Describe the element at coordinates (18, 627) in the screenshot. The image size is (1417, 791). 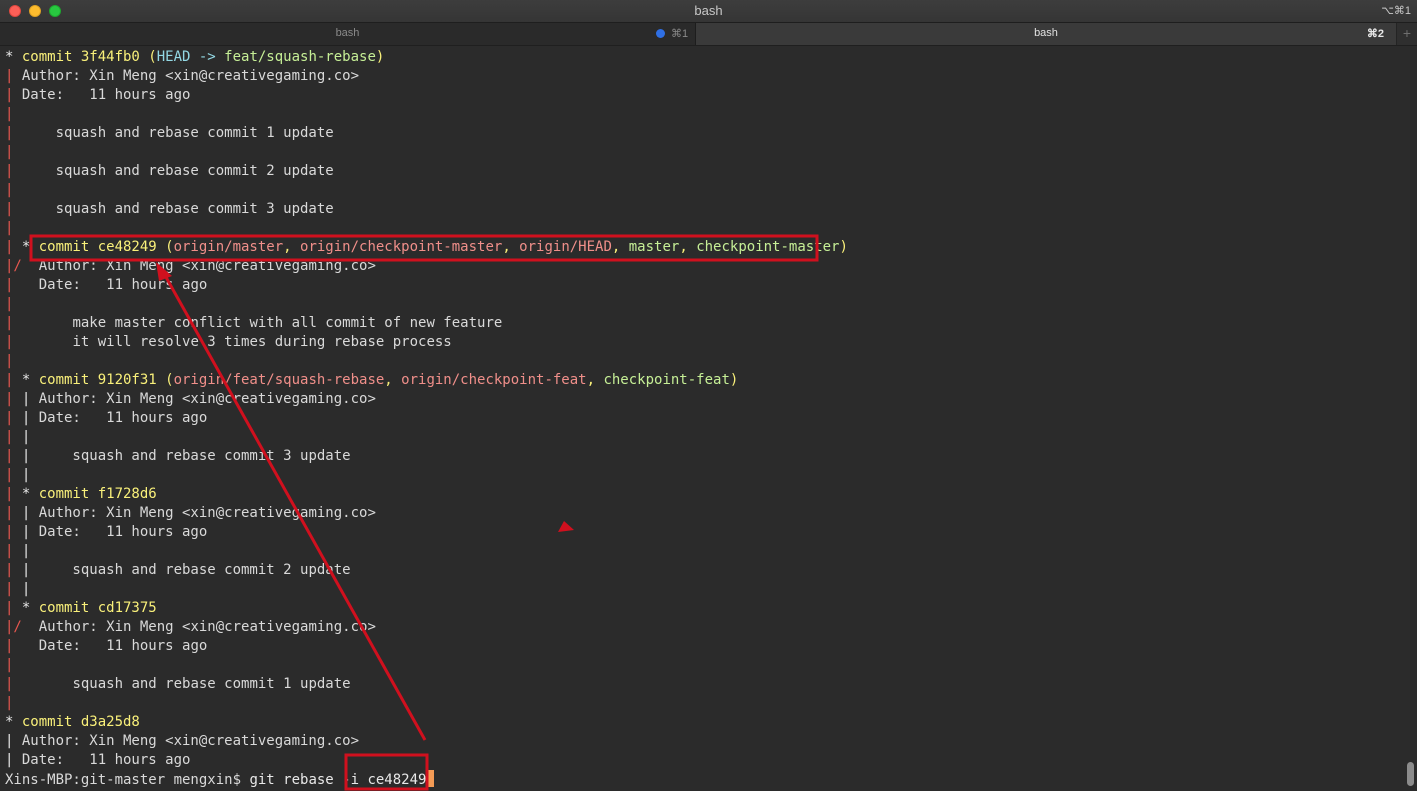
I see `graph-glyph: |/` at that location.